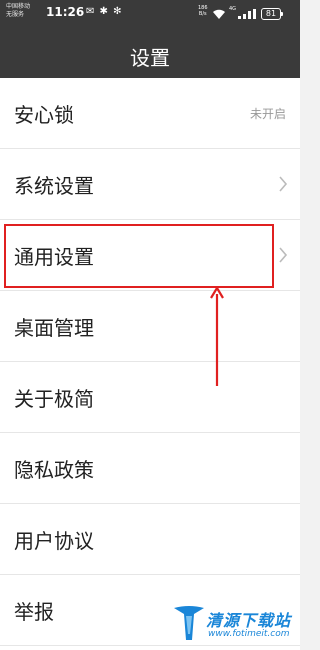 This screenshot has height=650, width=320. I want to click on menu-item-label: 桌面管理, so click(54, 328).